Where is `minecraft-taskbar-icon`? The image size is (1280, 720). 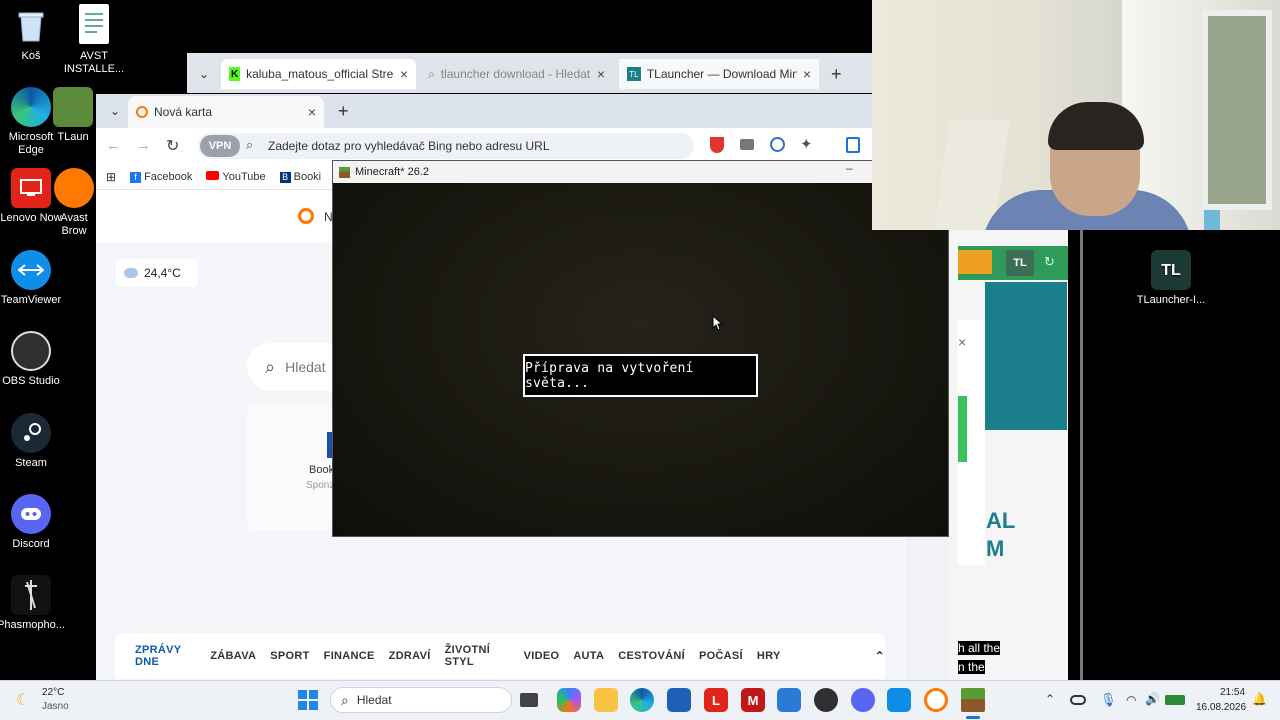
minecraft-taskbar-icon is located at coordinates (973, 700).